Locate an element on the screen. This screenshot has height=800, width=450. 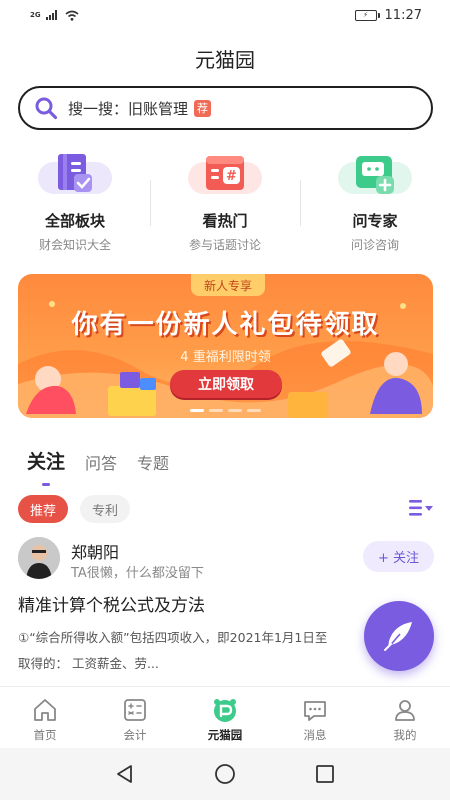
shortcut-hot-topics: # 看热门 参与话题讨论 is located at coordinates (225, 202).